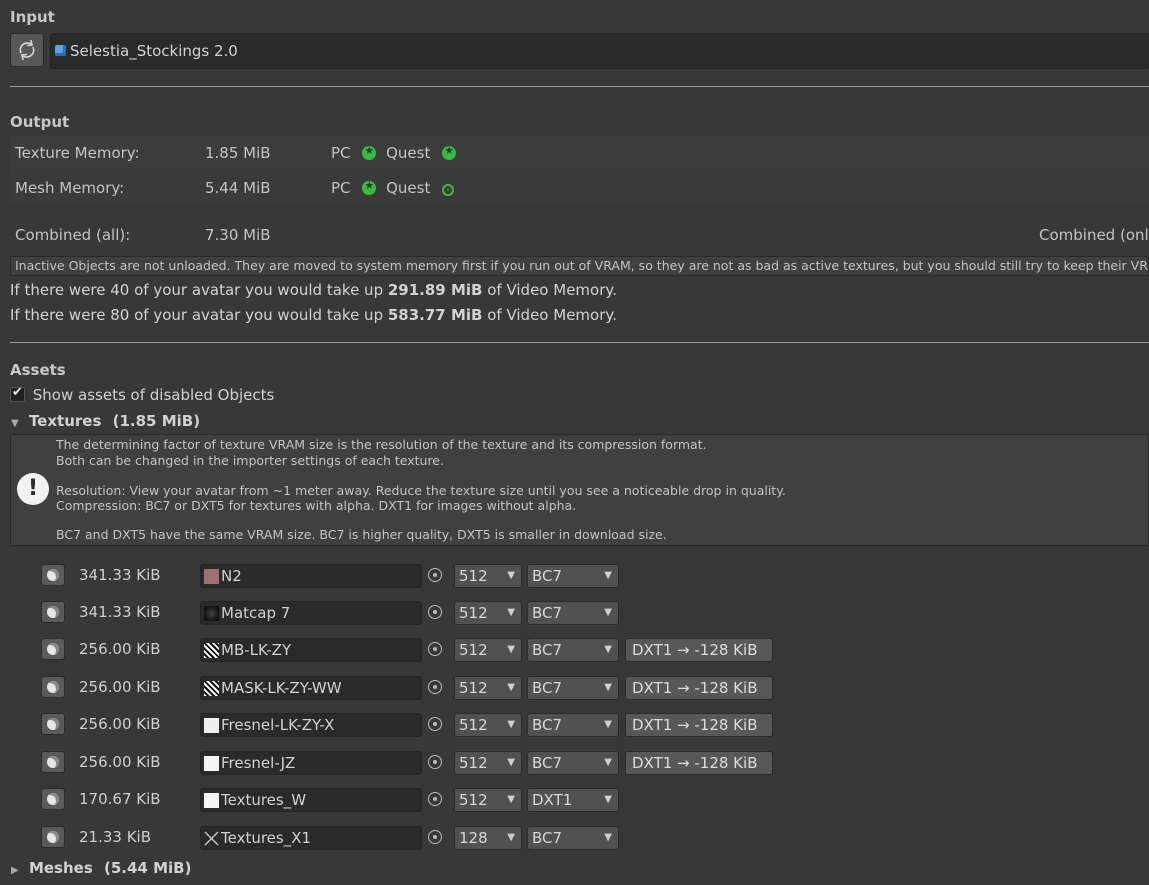 This screenshot has width=1149, height=885. What do you see at coordinates (258, 763) in the screenshot?
I see `texture-name: Fresnel-JZ` at bounding box center [258, 763].